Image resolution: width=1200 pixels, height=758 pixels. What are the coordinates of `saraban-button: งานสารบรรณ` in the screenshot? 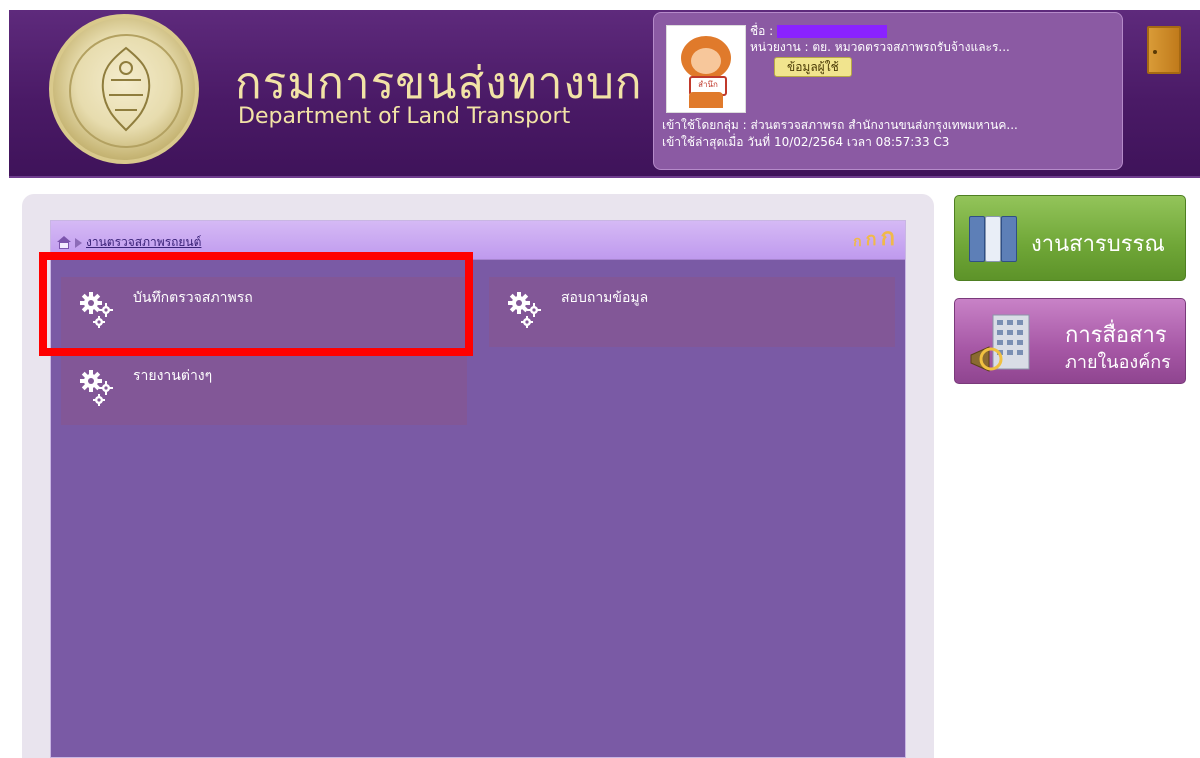 It's located at (1070, 238).